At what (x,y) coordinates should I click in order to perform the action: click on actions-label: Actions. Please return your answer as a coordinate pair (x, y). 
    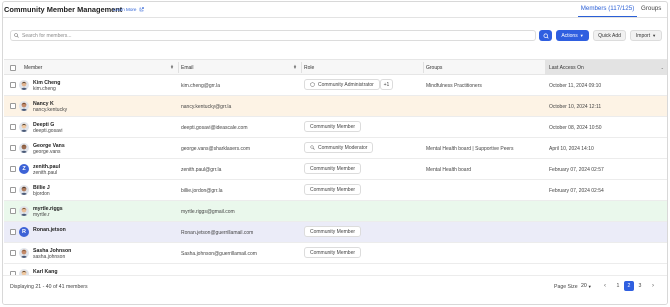
    Looking at the image, I should click on (569, 35).